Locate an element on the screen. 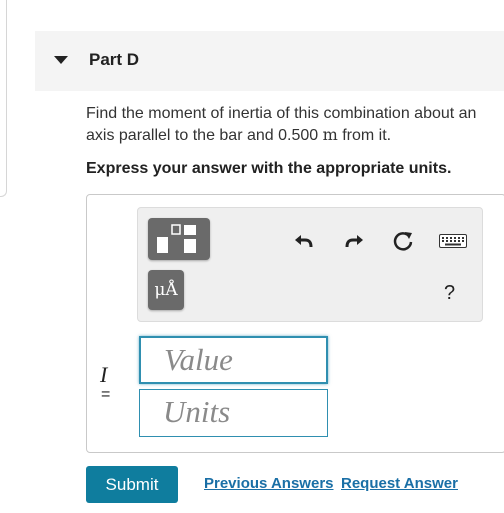  keyboard-button is located at coordinates (453, 241).